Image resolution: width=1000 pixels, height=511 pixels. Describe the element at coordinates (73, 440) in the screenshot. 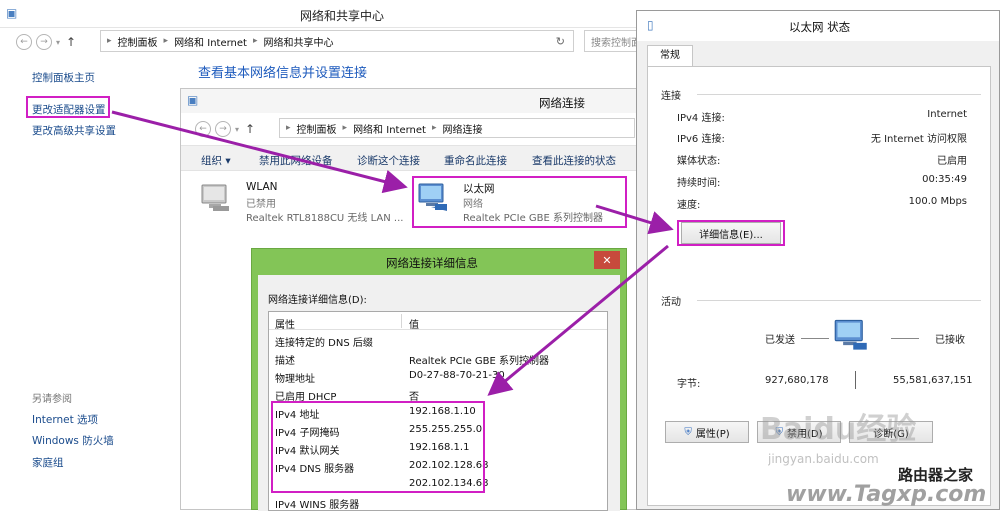

I see `nav-windows-firewall: Windows 防火墙` at that location.